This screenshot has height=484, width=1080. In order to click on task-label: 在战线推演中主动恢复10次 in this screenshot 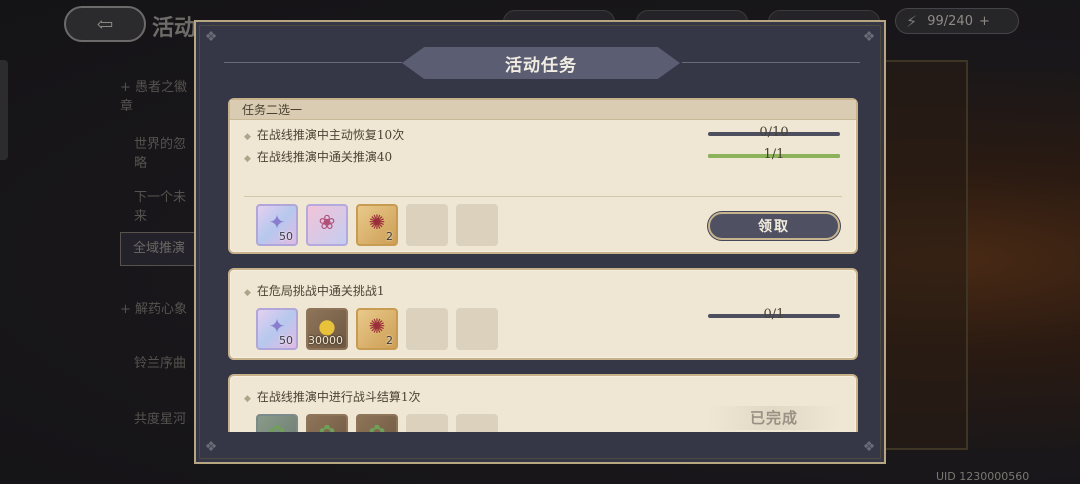, I will do `click(330, 135)`.